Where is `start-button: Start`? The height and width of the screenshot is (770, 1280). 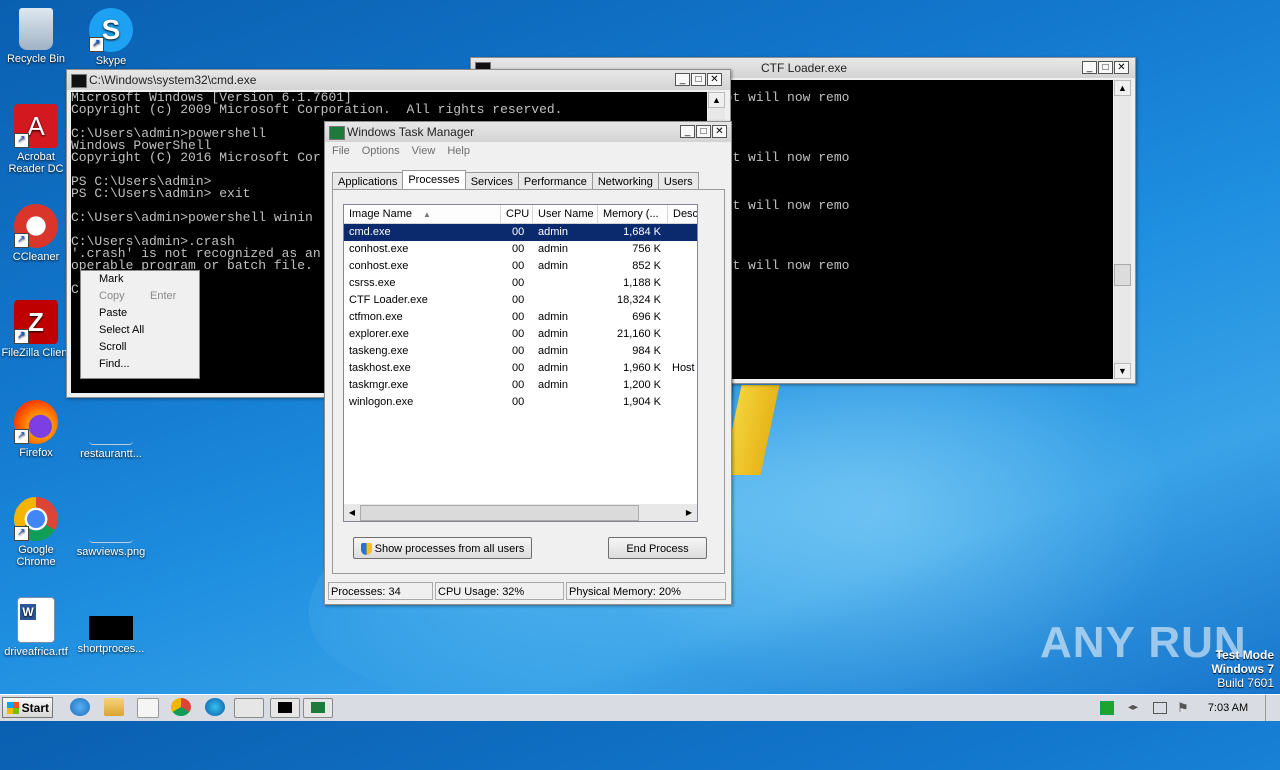
start-button: Start is located at coordinates (27, 707).